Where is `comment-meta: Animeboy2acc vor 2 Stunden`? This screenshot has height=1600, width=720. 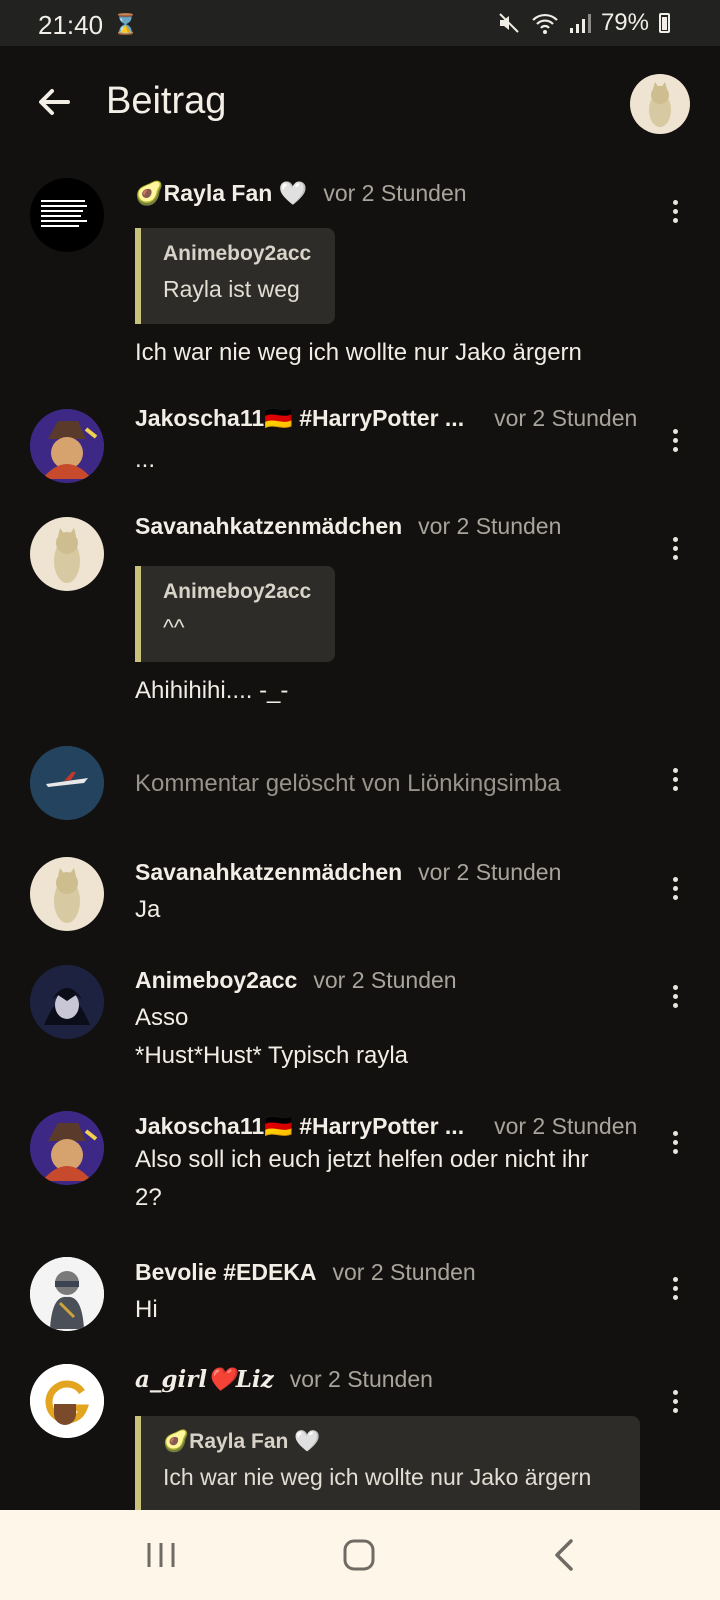
comment-meta: Animeboy2acc vor 2 Stunden is located at coordinates (296, 980).